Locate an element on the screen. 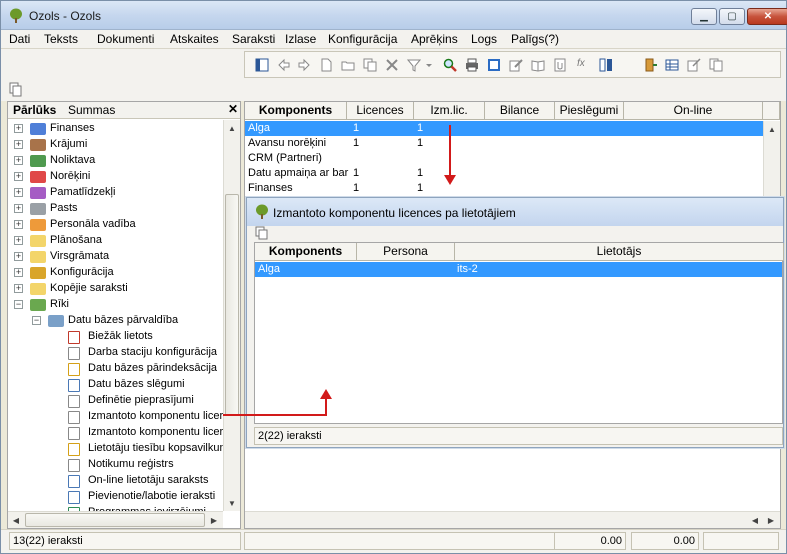  tree-item: Datu bāzes slēgumi is located at coordinates (115, 385).